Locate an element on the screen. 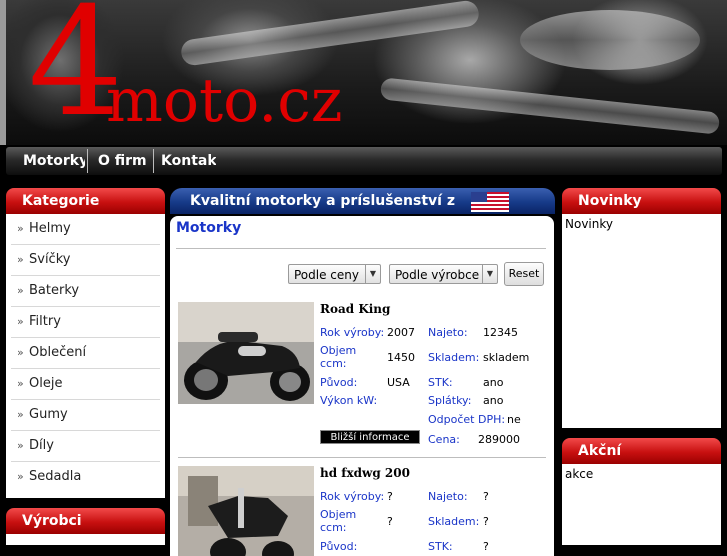  logo-text: moto.cz is located at coordinates (224, 101).